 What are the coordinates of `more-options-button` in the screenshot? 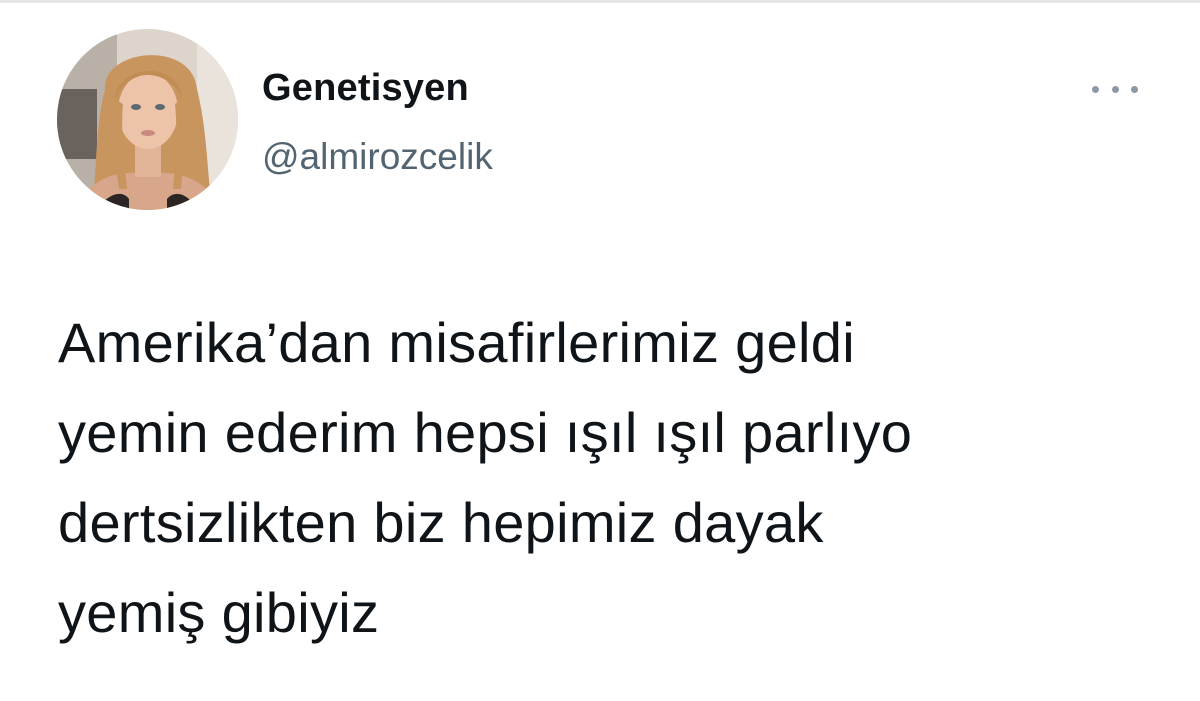 It's located at (1115, 89).